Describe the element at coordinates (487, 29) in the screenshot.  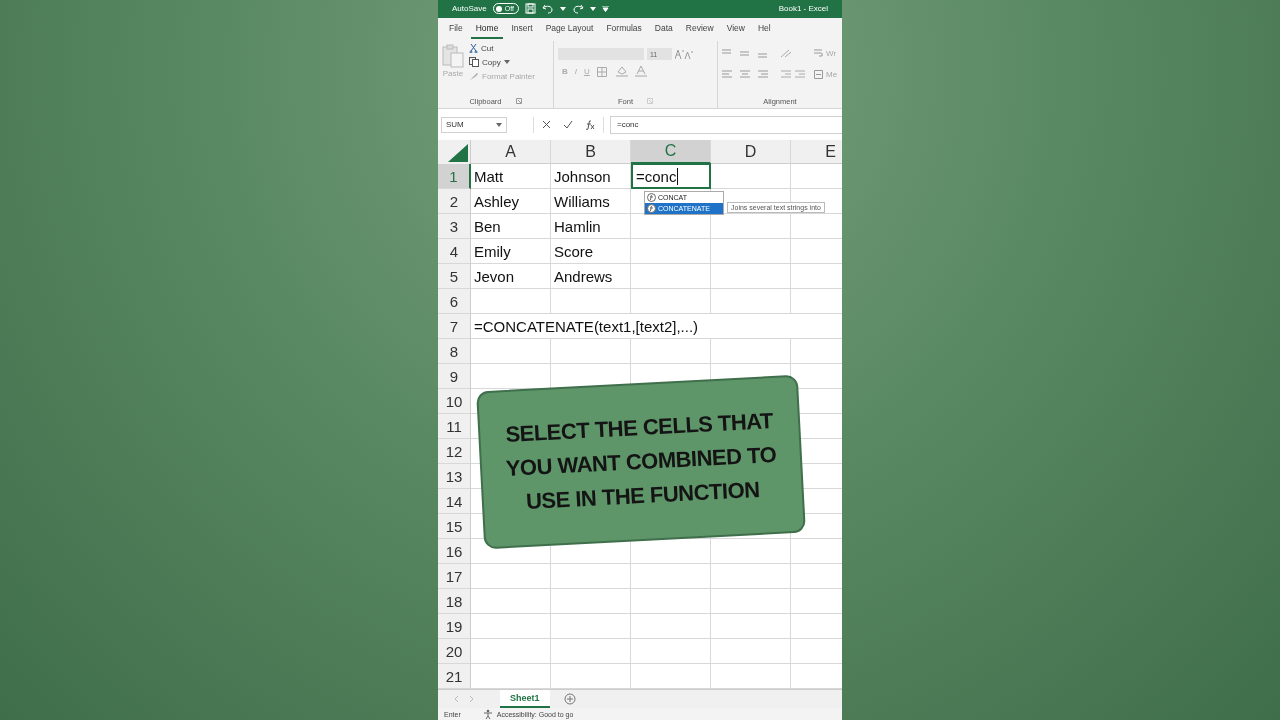
I see `ribbon-tab: Home` at that location.